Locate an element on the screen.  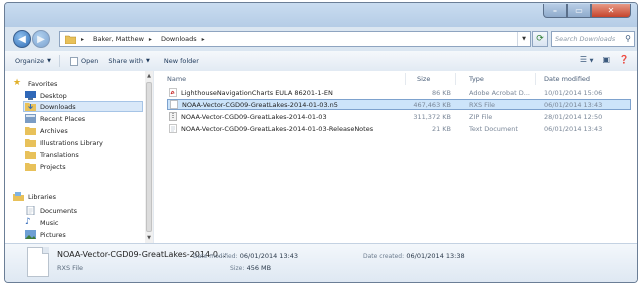
address-bar: ▸ Baker, Matthew ▸ Downloads ▸ ▼ is located at coordinates (295, 39).